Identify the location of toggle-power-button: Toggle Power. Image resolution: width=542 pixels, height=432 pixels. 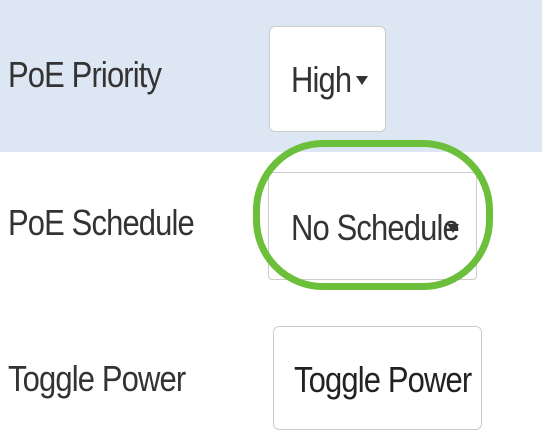
(377, 378).